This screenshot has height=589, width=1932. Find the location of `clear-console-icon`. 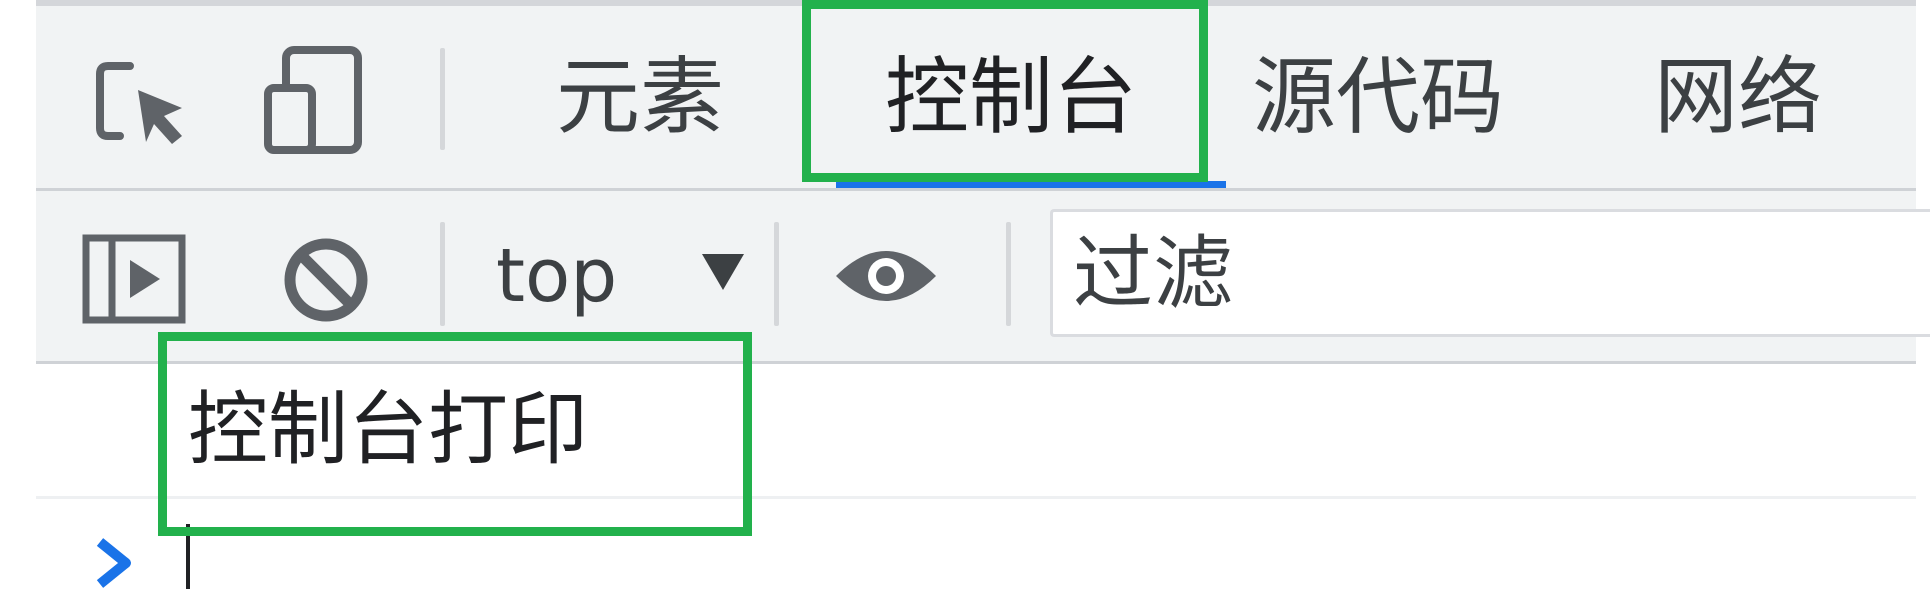

clear-console-icon is located at coordinates (326, 280).